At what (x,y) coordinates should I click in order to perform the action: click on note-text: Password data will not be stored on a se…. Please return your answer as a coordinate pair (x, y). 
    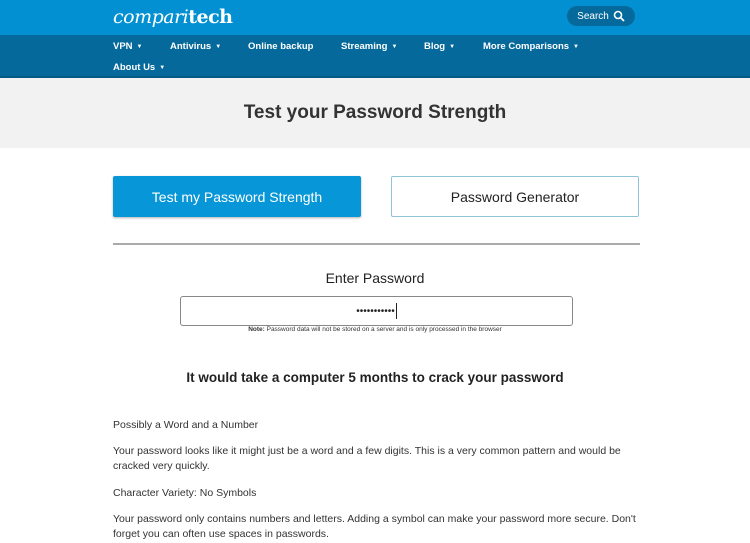
    Looking at the image, I should click on (383, 329).